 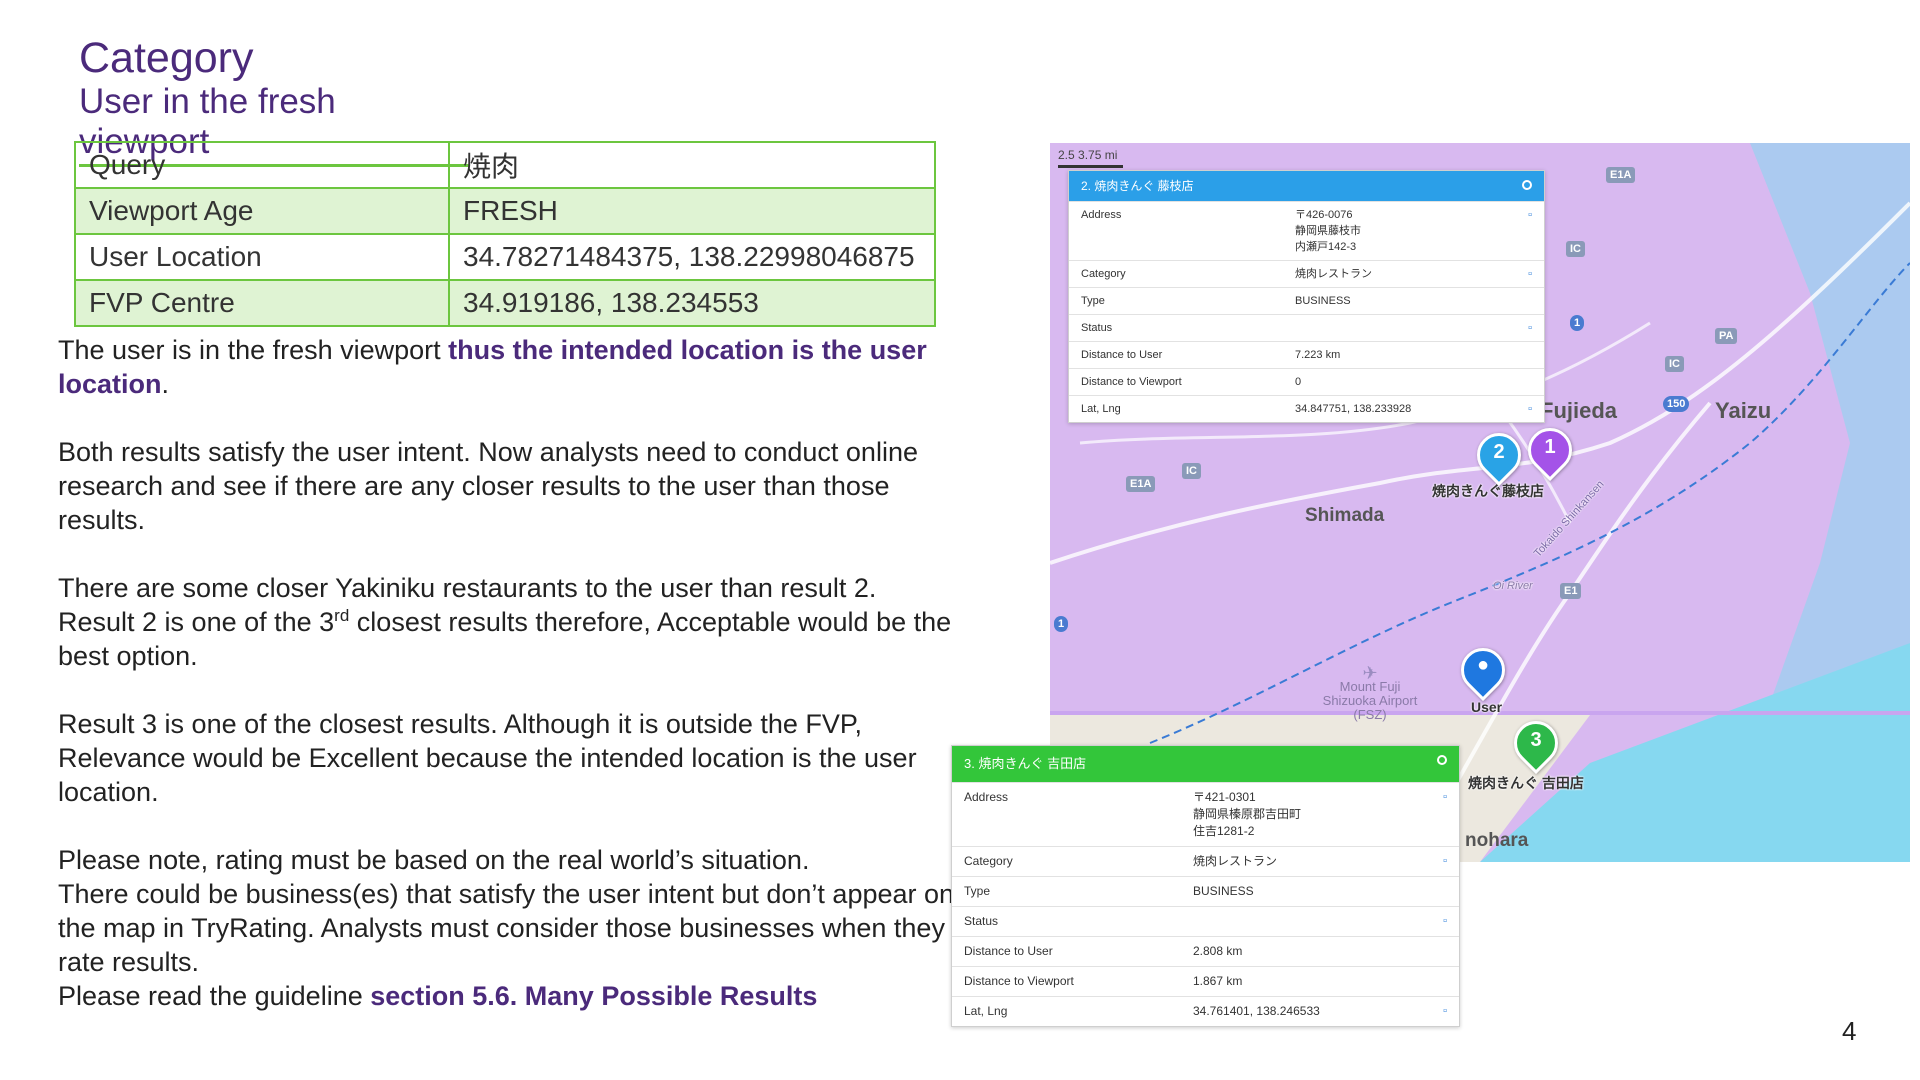 What do you see at coordinates (1487, 707) in the screenshot?
I see `user-marker-label: User` at bounding box center [1487, 707].